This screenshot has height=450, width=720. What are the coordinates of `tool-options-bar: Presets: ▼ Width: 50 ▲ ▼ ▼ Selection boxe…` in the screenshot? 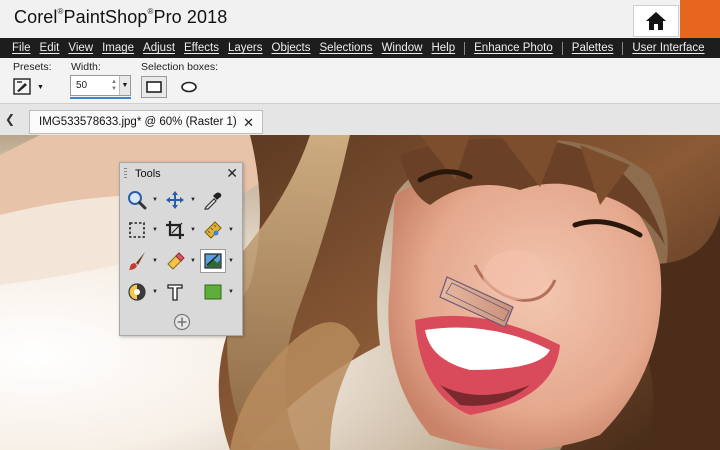 It's located at (360, 81).